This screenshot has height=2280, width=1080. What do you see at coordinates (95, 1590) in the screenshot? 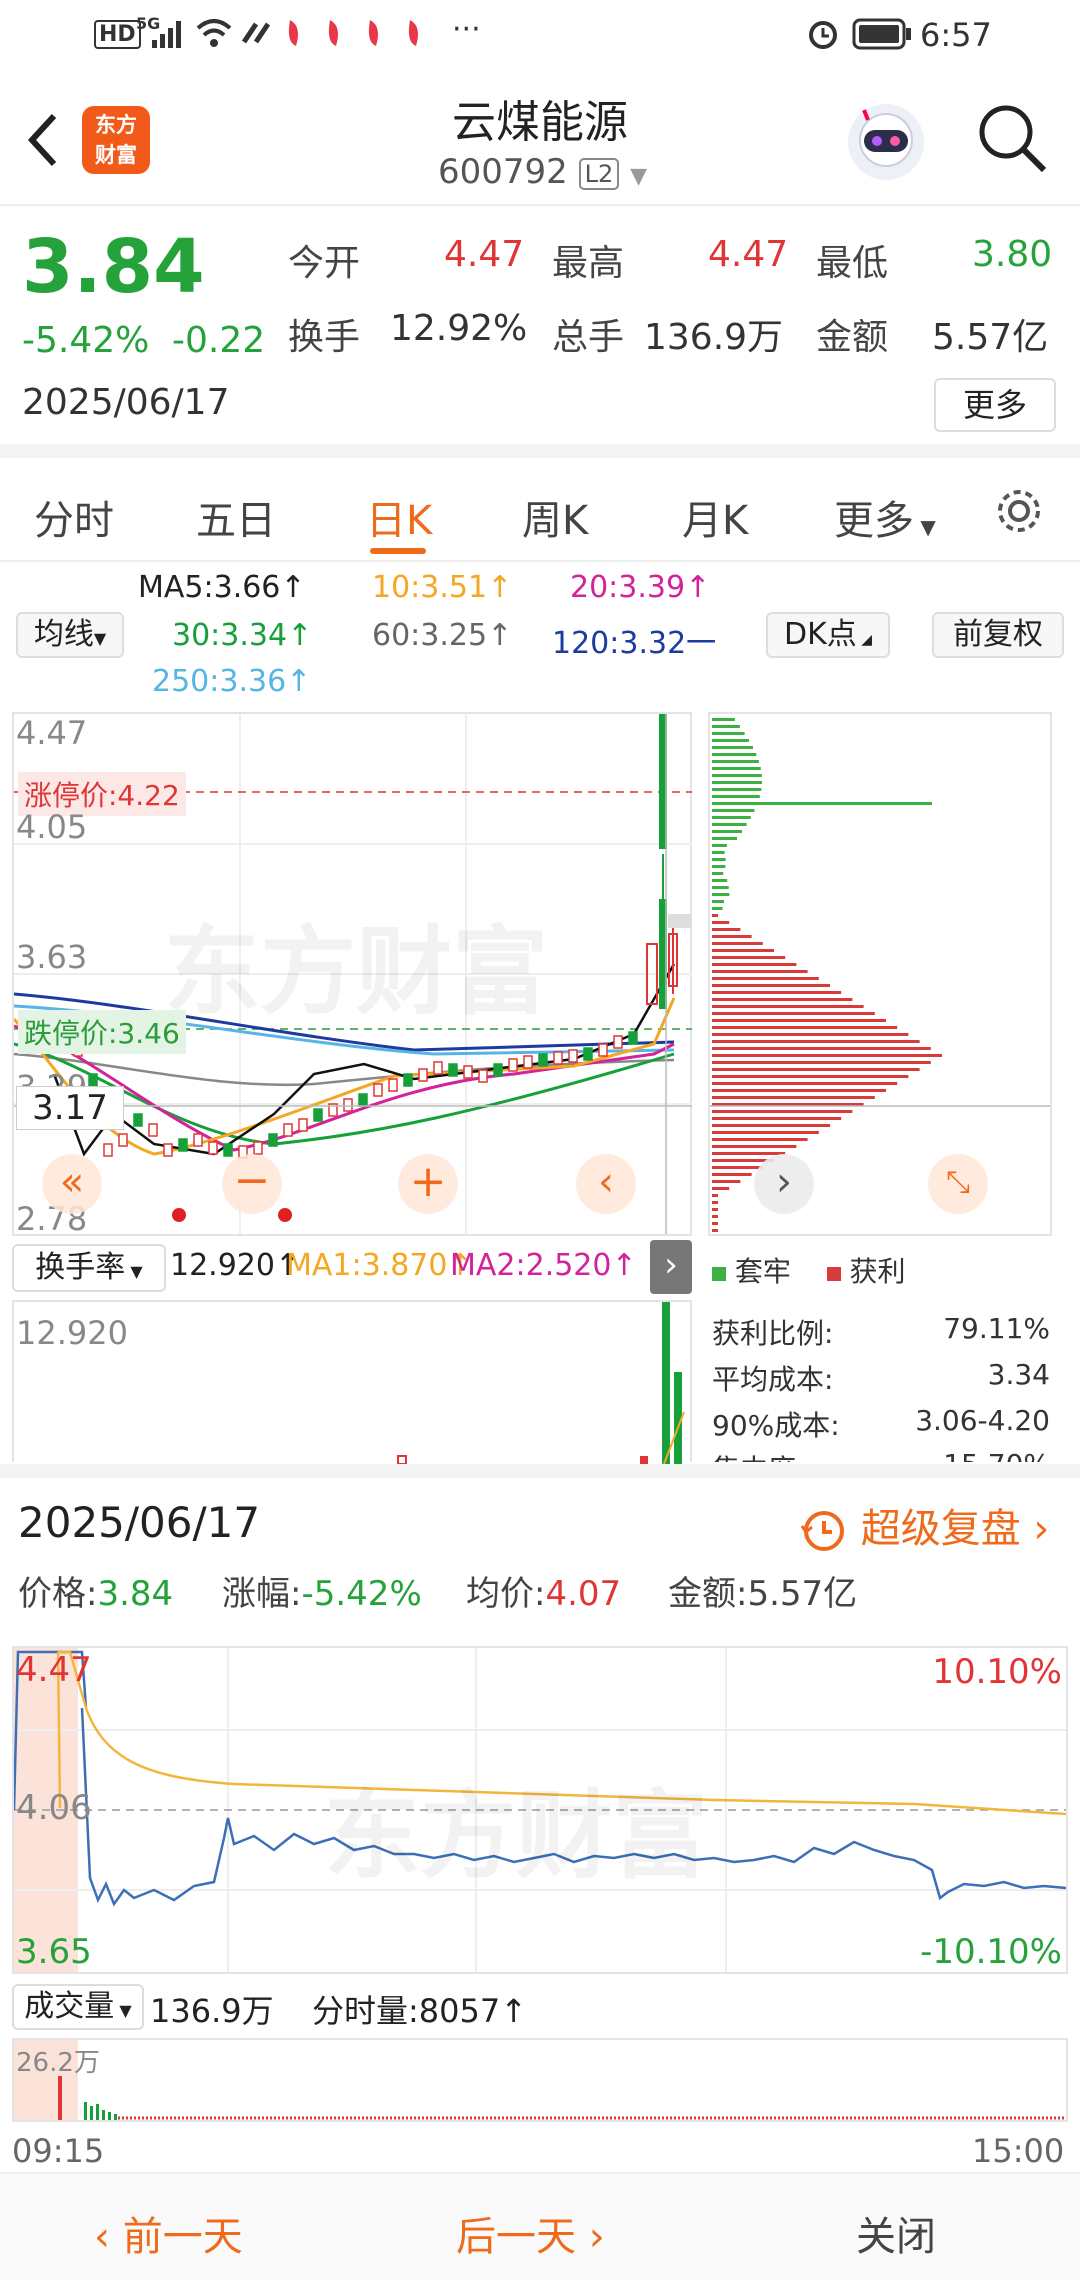
I see `review-price: 价格:3.84` at bounding box center [95, 1590].